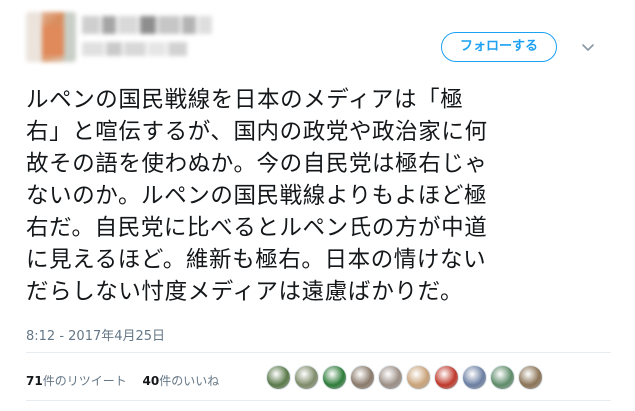  Describe the element at coordinates (51, 37) in the screenshot. I see `author-avatar` at that location.